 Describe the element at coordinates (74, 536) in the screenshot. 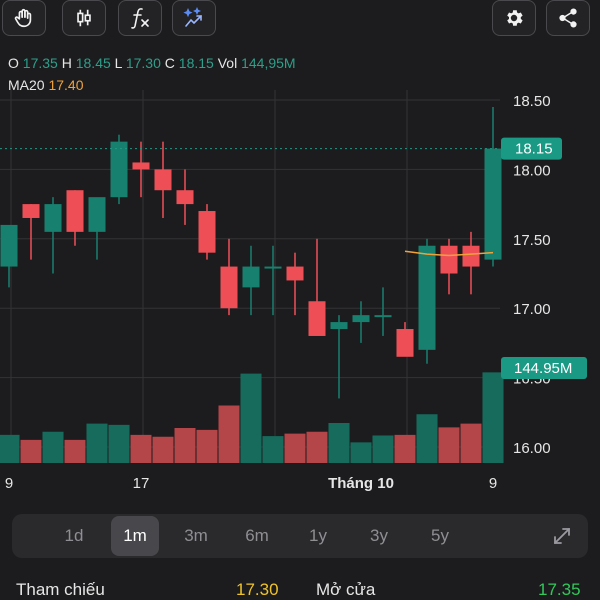

I see `range-button-1d: 1d` at that location.